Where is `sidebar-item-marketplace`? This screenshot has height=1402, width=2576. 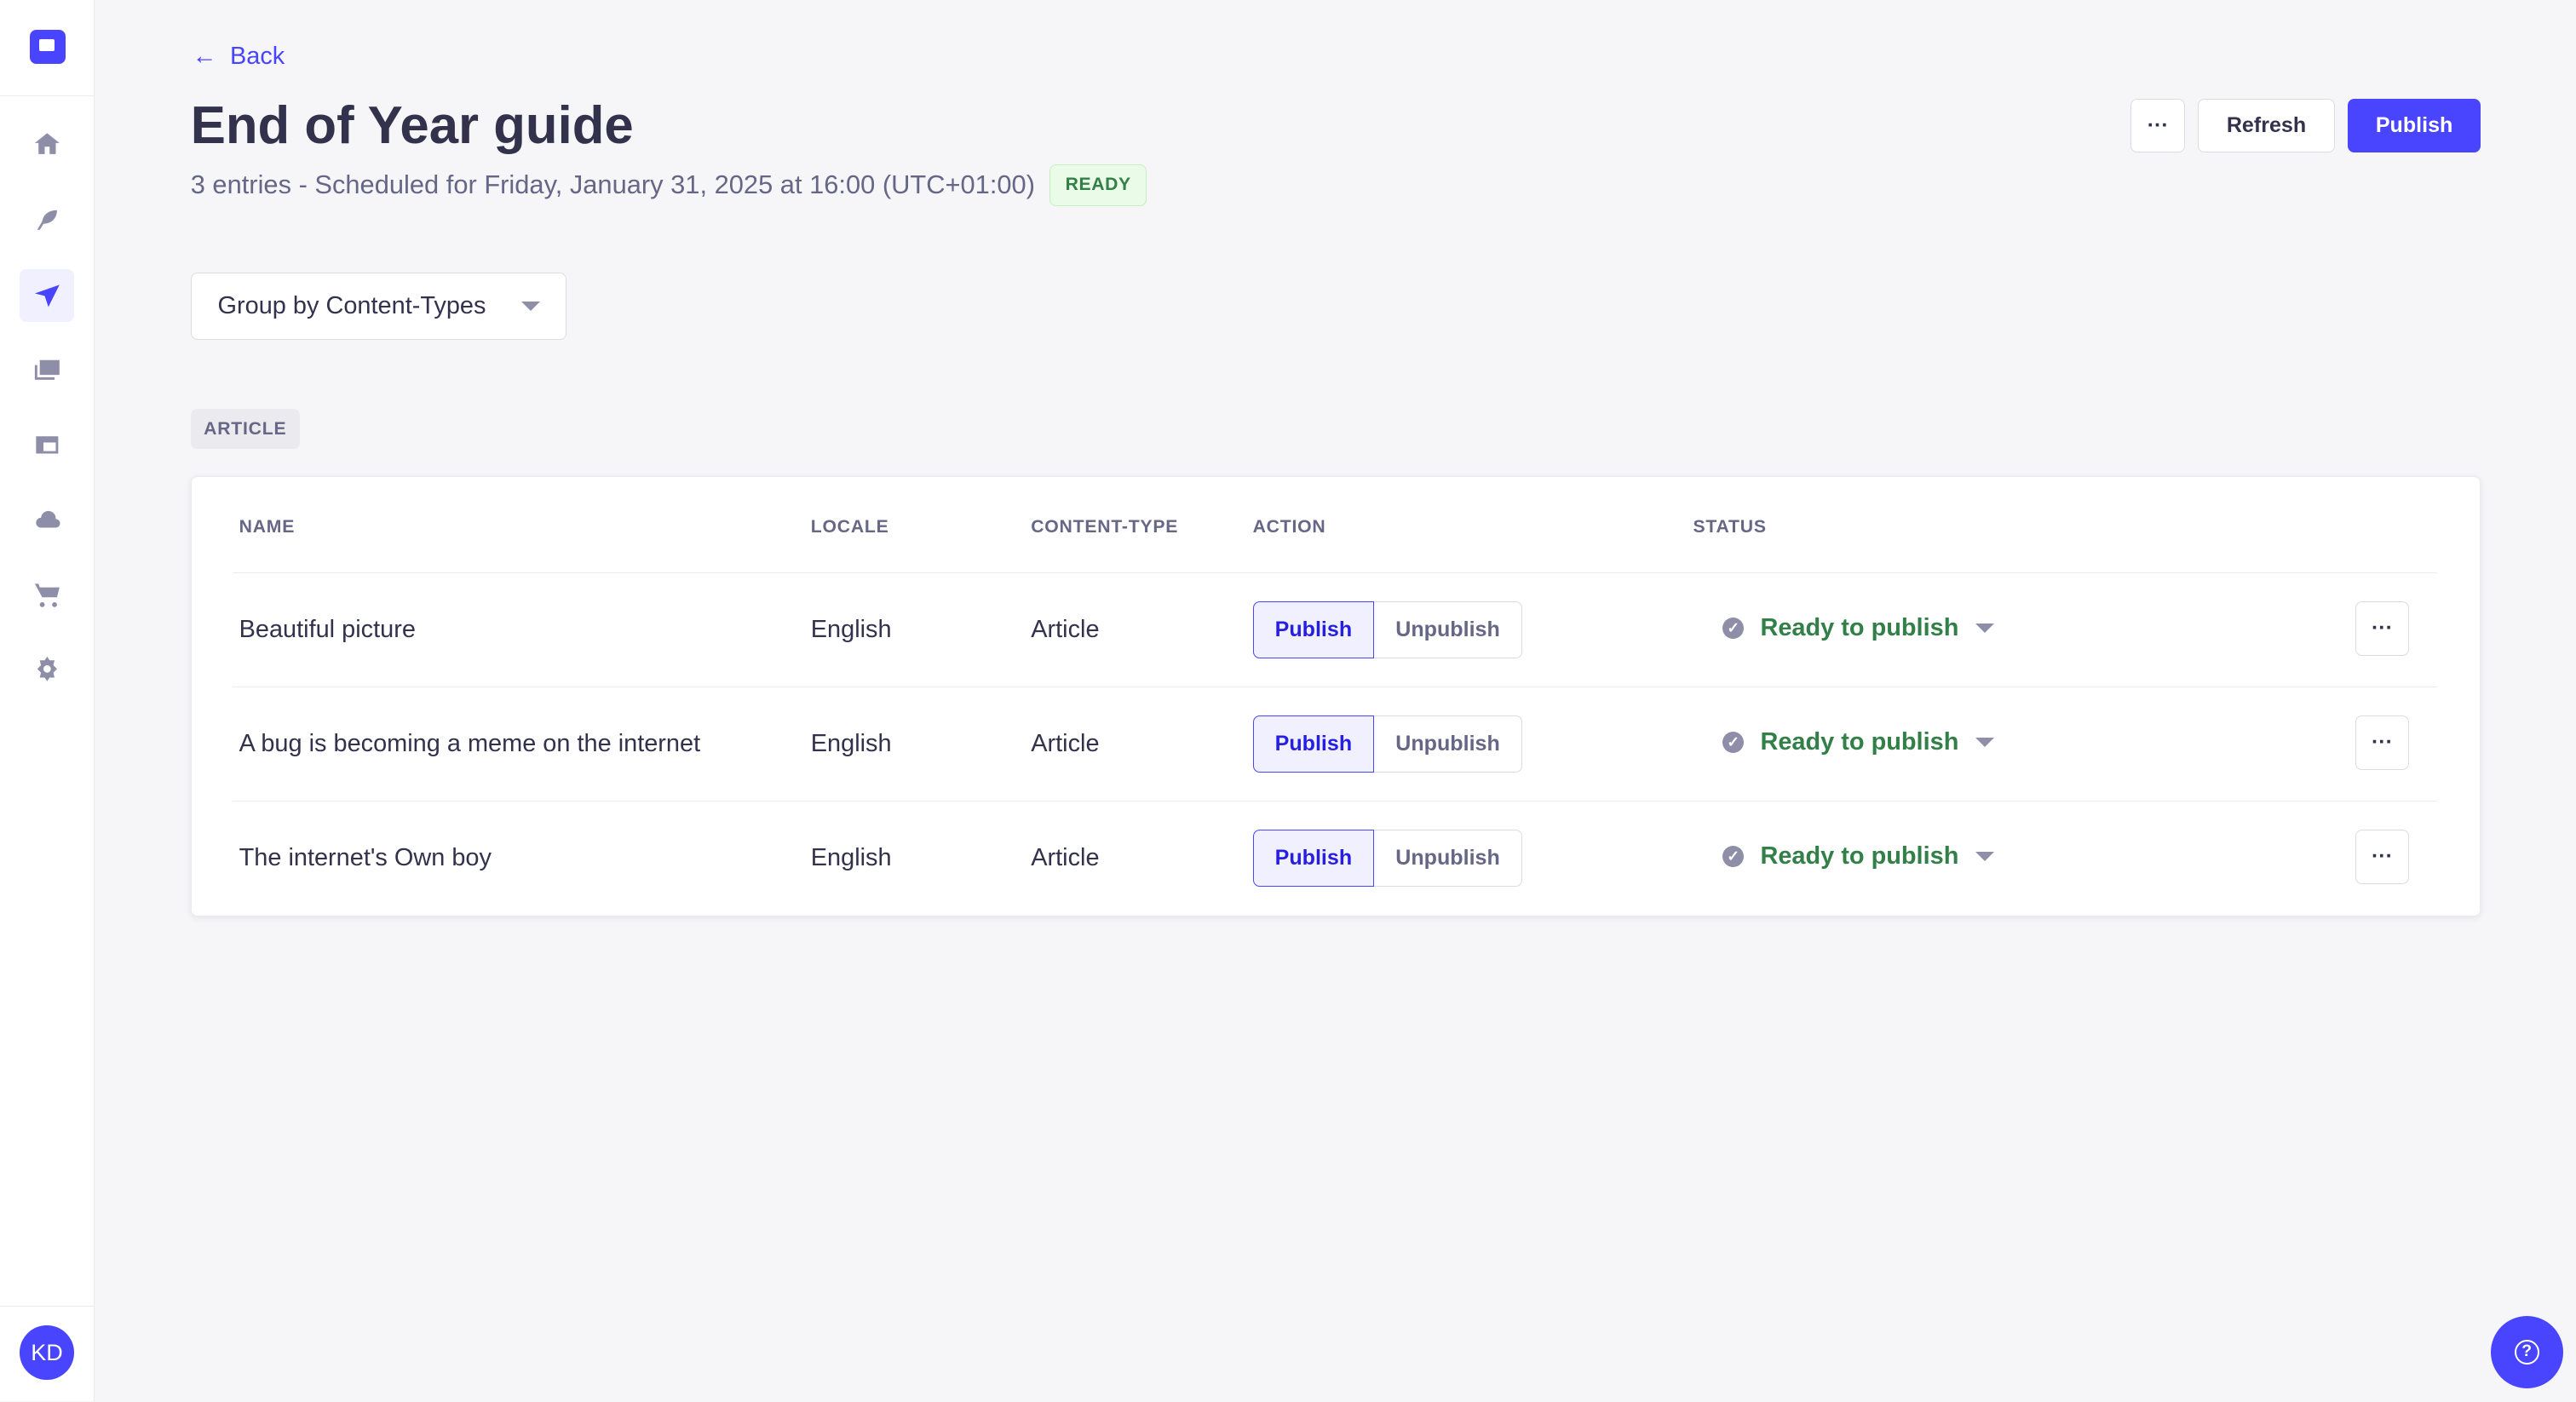
sidebar-item-marketplace is located at coordinates (47, 594).